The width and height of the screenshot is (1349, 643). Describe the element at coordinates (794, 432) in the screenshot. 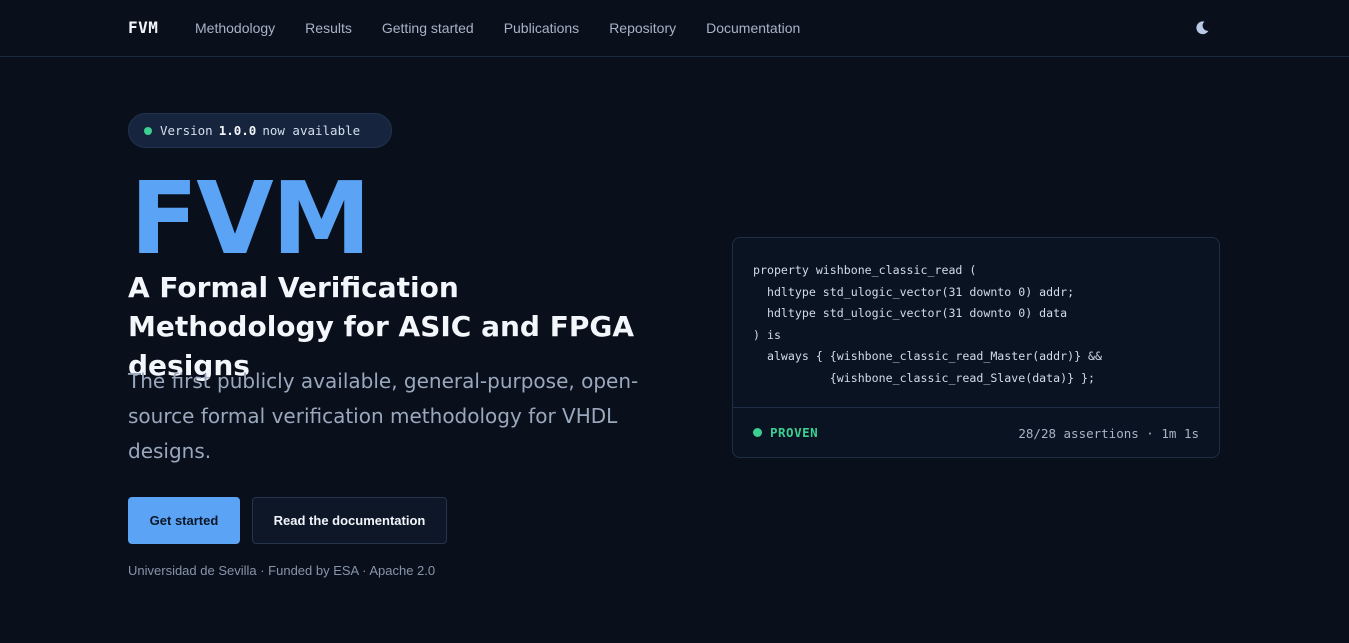

I see `status-label: PROVEN` at that location.